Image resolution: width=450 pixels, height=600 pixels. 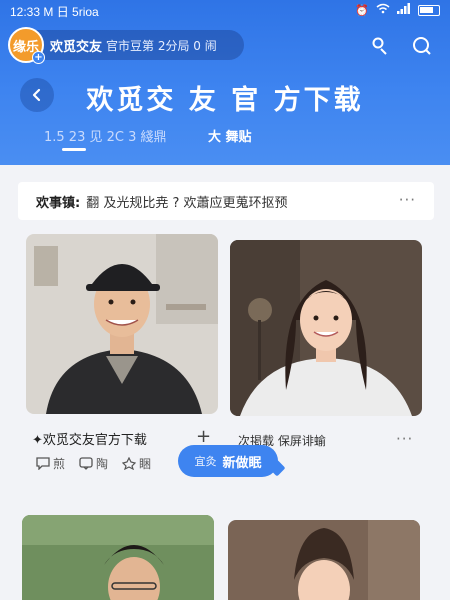 I want to click on comment-button: 煎, so click(x=50, y=463).